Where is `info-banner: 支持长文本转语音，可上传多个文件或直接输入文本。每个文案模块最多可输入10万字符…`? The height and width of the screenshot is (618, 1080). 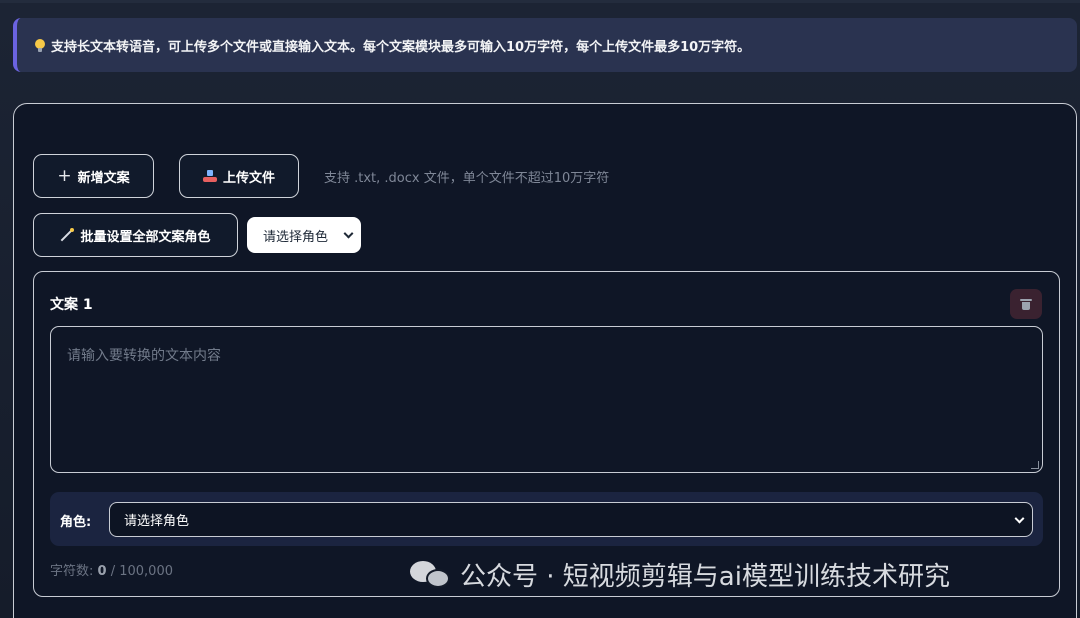
info-banner: 支持长文本转语音，可上传多个文件或直接输入文本。每个文案模块最多可输入10万字符… is located at coordinates (545, 45).